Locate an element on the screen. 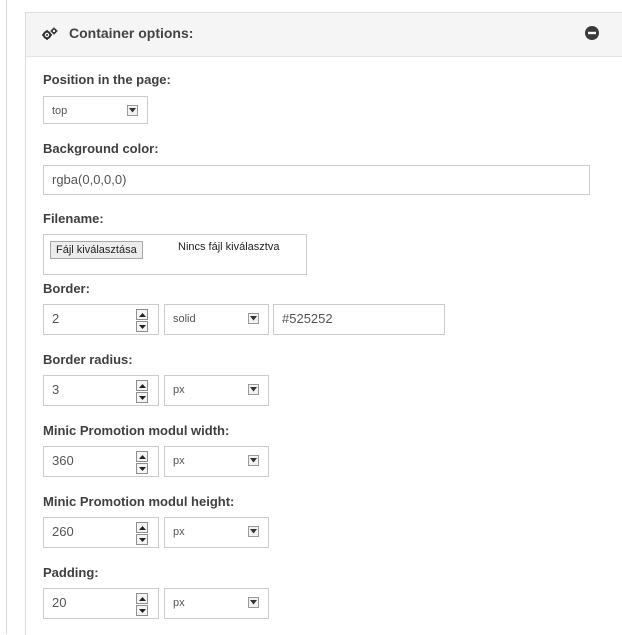  modul-height-unit: px is located at coordinates (179, 532).